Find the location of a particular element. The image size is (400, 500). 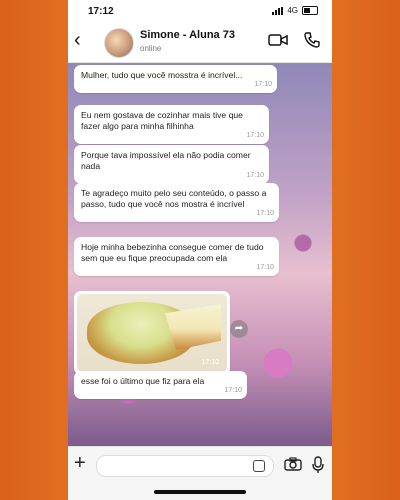

cake-photo: 17:10 is located at coordinates (152, 333).